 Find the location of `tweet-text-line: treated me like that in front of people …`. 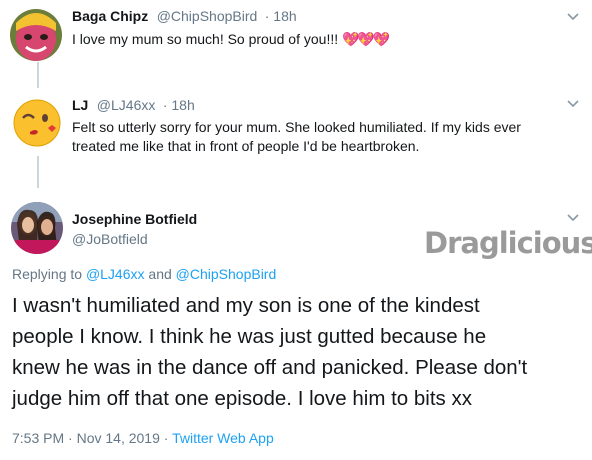

tweet-text-line: treated me like that in front of people … is located at coordinates (246, 146).